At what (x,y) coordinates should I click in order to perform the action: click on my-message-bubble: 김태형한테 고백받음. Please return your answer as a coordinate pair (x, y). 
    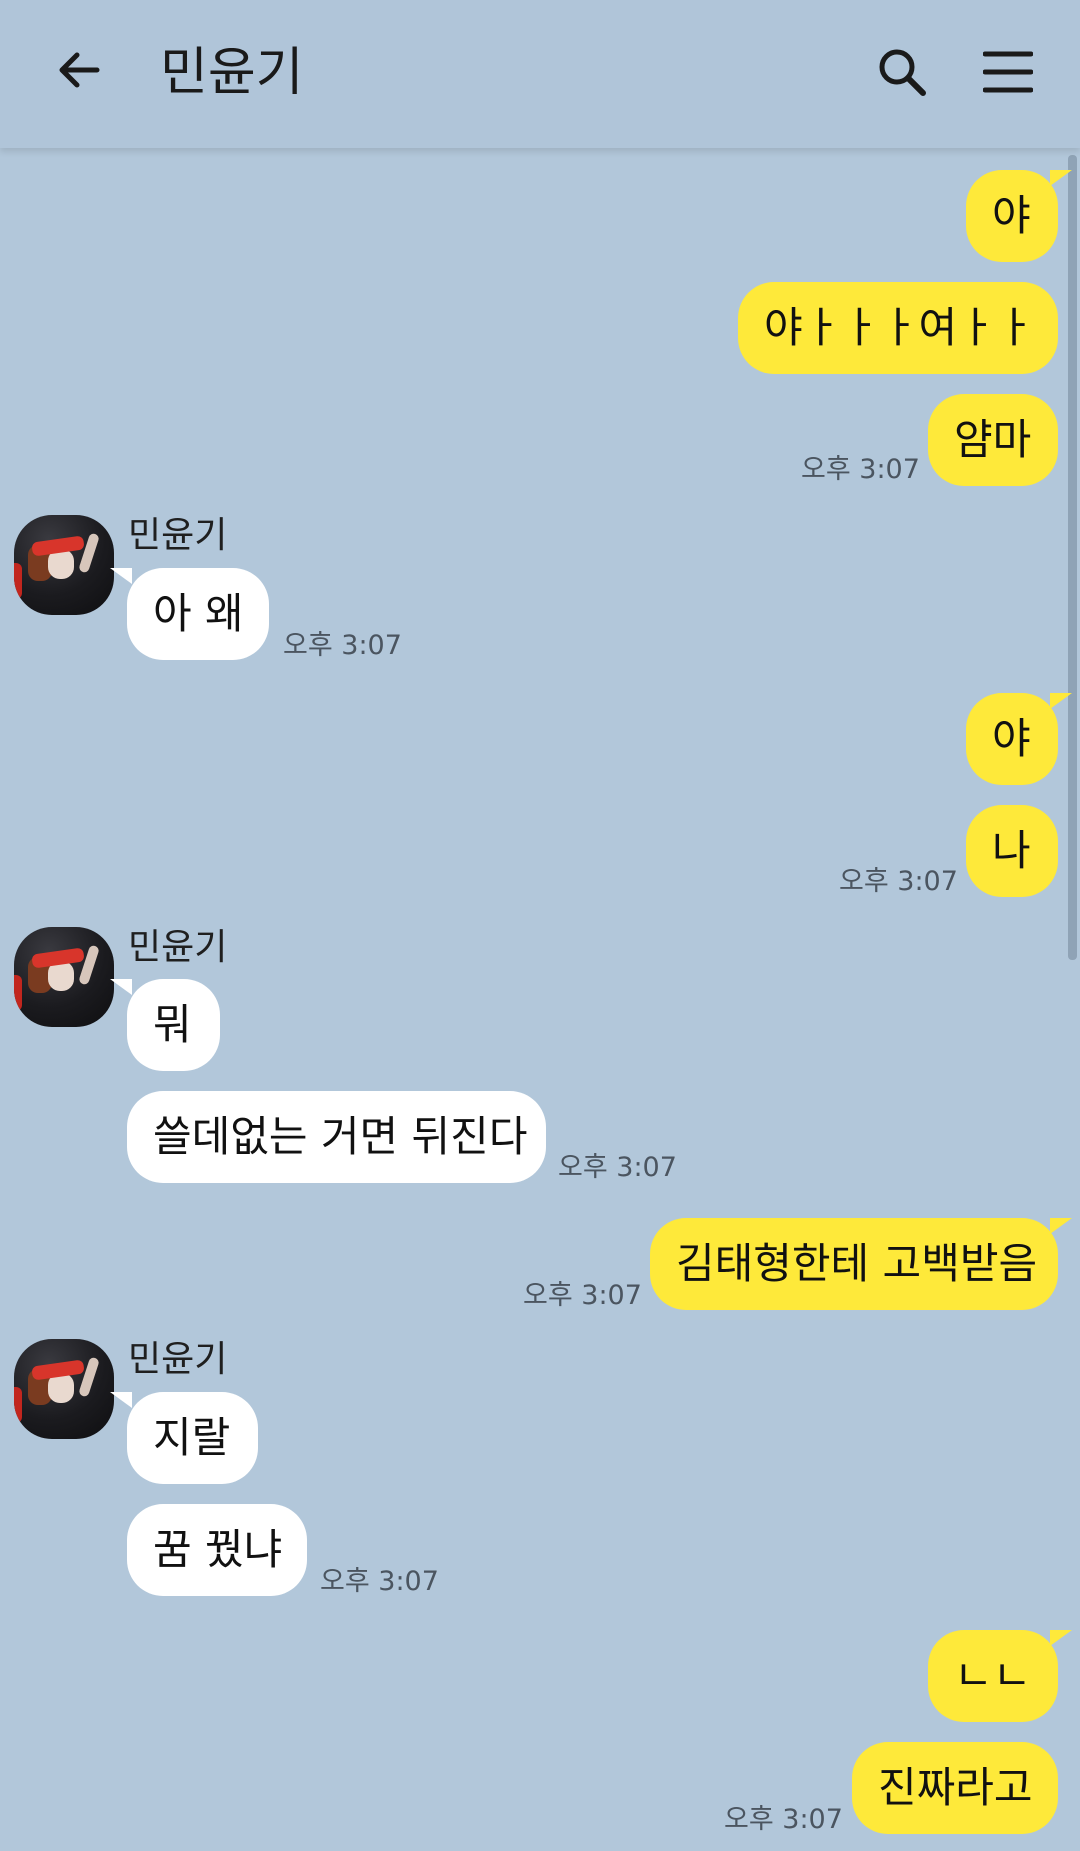
    Looking at the image, I should click on (854, 1264).